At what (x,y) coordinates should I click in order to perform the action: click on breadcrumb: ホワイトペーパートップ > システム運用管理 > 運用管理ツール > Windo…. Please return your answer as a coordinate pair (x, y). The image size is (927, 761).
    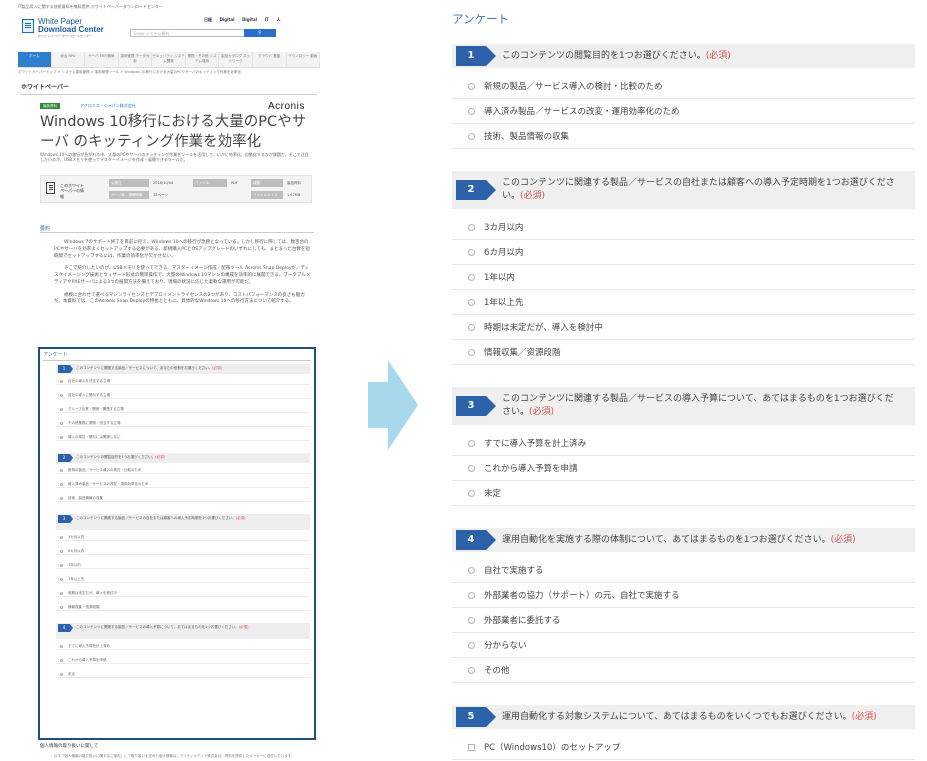
    Looking at the image, I should click on (169, 72).